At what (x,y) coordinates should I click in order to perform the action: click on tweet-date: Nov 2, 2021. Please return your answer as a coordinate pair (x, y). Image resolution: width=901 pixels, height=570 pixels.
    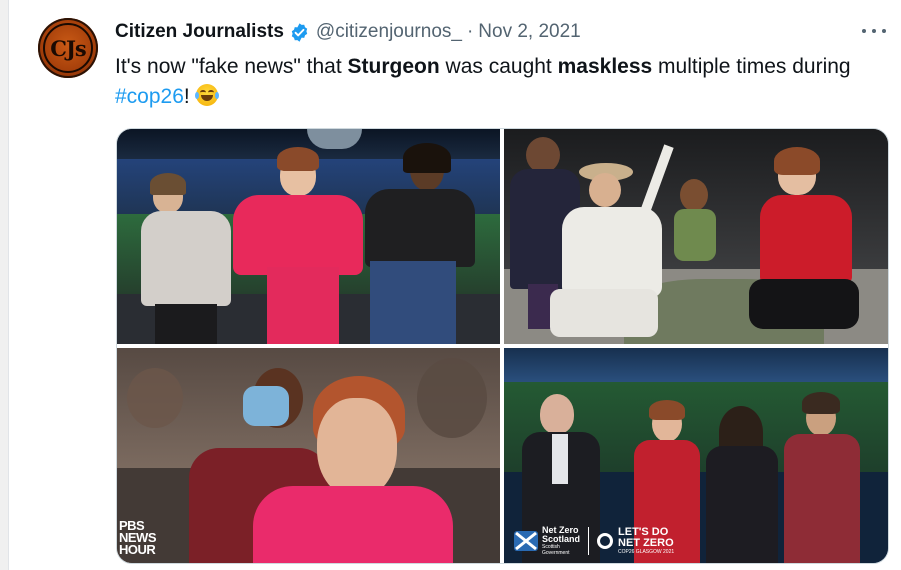
    Looking at the image, I should click on (529, 32).